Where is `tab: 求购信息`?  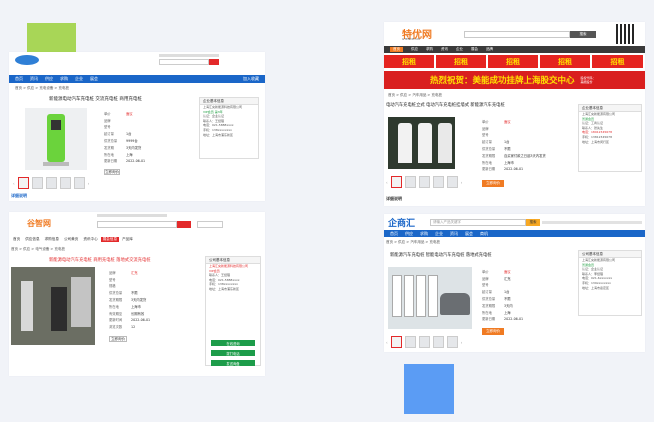
tab: 求购信息 is located at coordinates (52, 239).